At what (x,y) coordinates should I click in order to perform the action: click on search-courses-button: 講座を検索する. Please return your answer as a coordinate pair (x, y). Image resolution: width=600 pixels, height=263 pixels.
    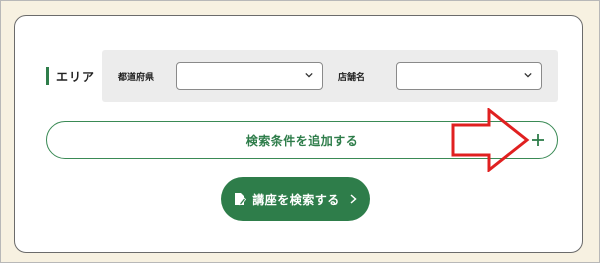
    Looking at the image, I should click on (295, 199).